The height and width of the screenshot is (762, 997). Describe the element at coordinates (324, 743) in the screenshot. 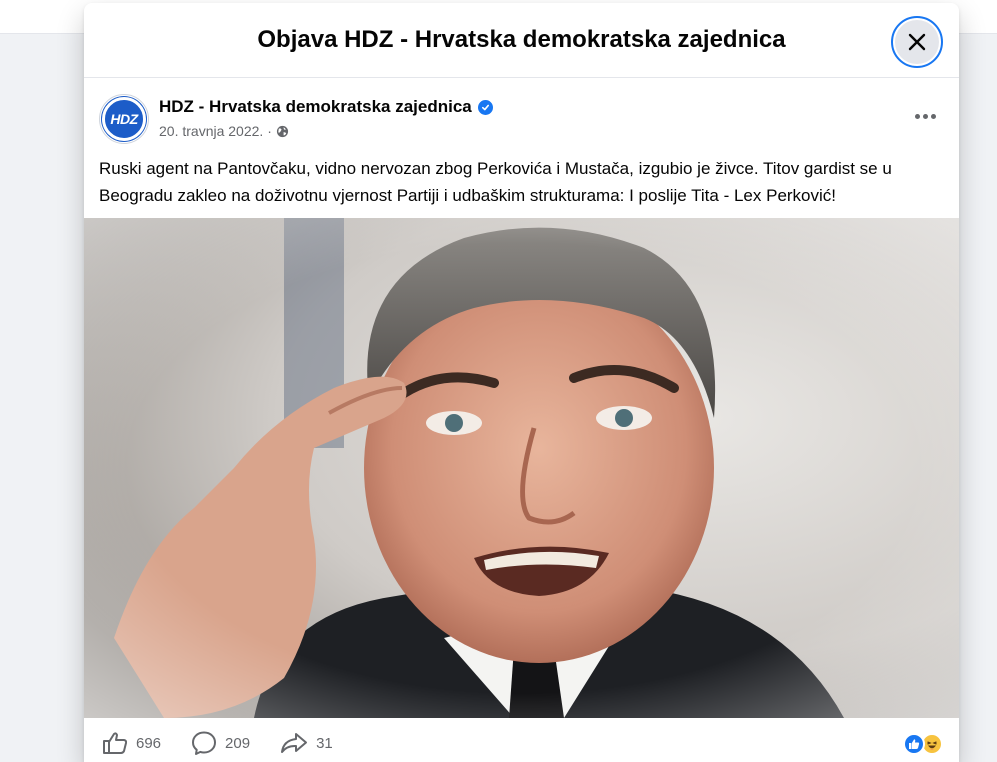

I see `share-count: 31` at that location.